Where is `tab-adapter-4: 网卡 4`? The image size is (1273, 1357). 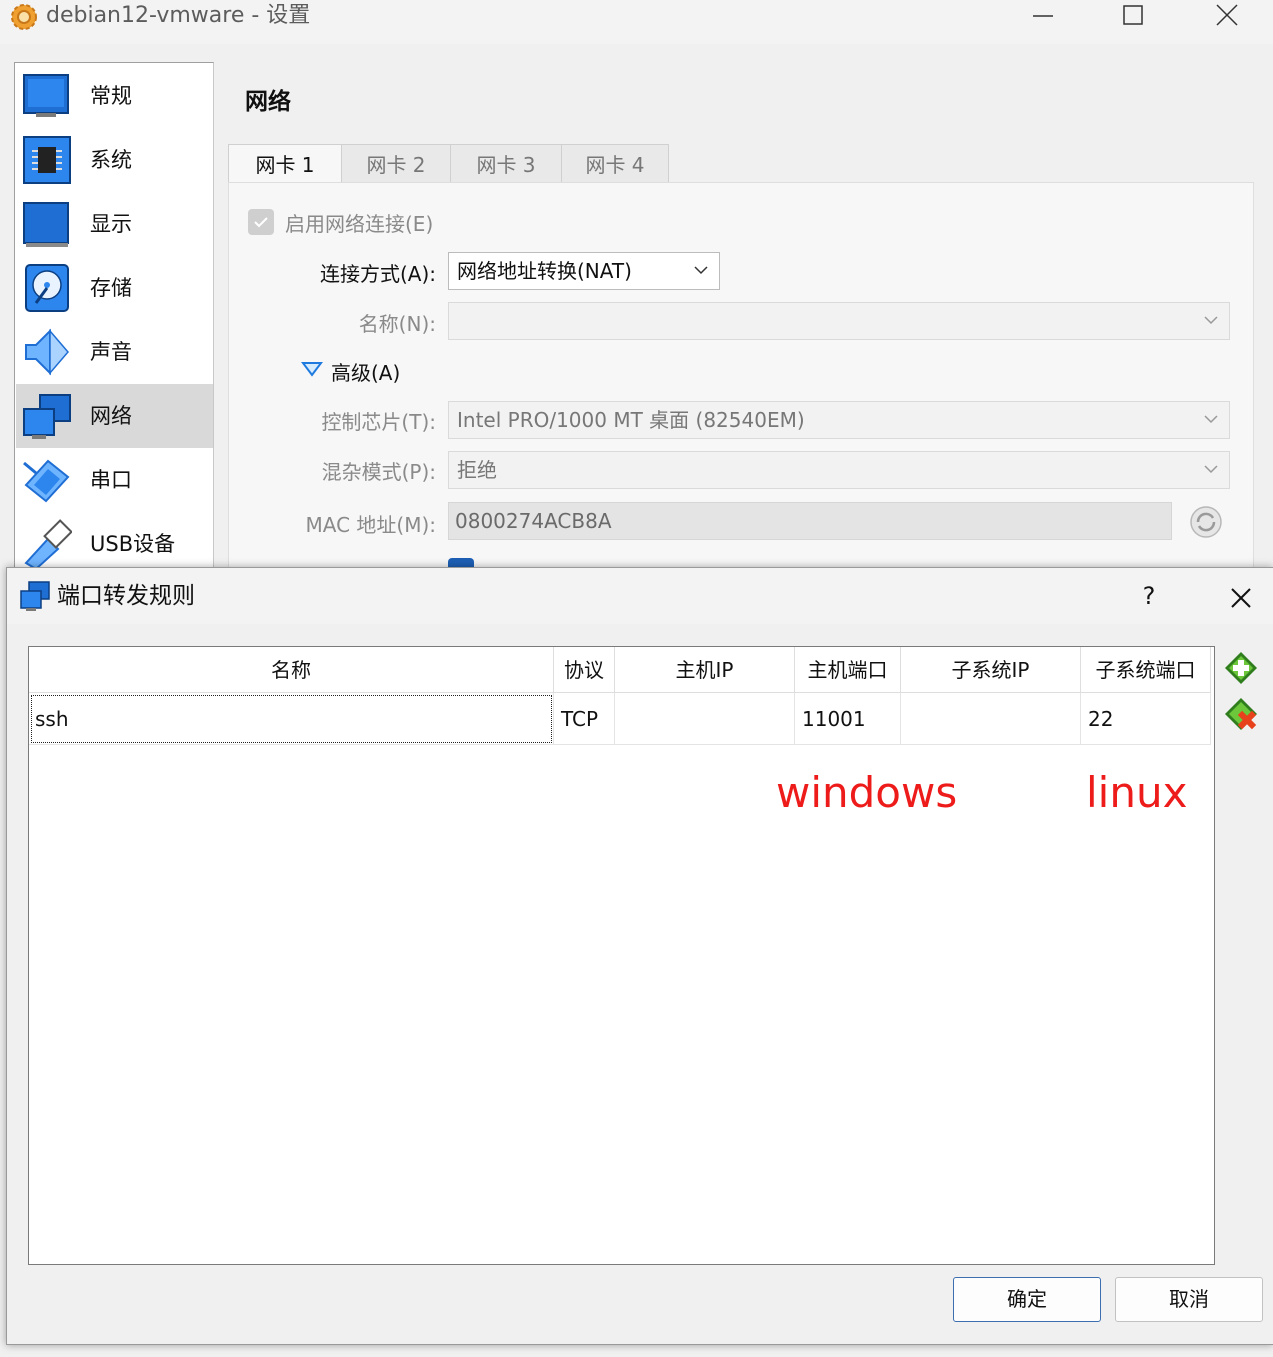 tab-adapter-4: 网卡 4 is located at coordinates (615, 164).